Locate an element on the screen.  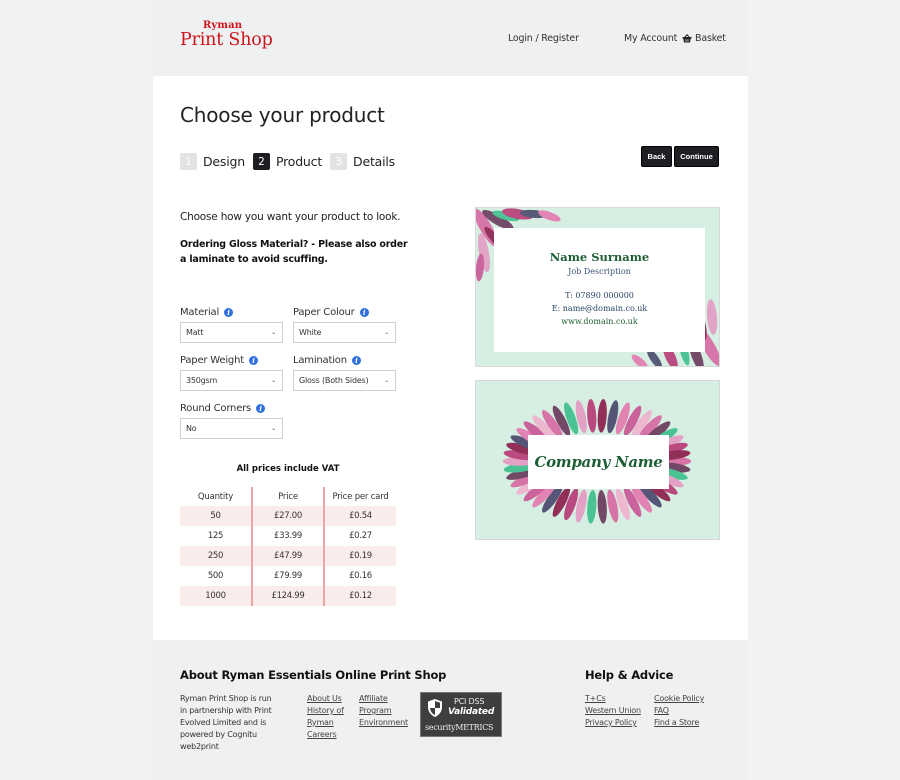
round-corners-field: Round Corners i No ⌄ is located at coordinates (231, 420).